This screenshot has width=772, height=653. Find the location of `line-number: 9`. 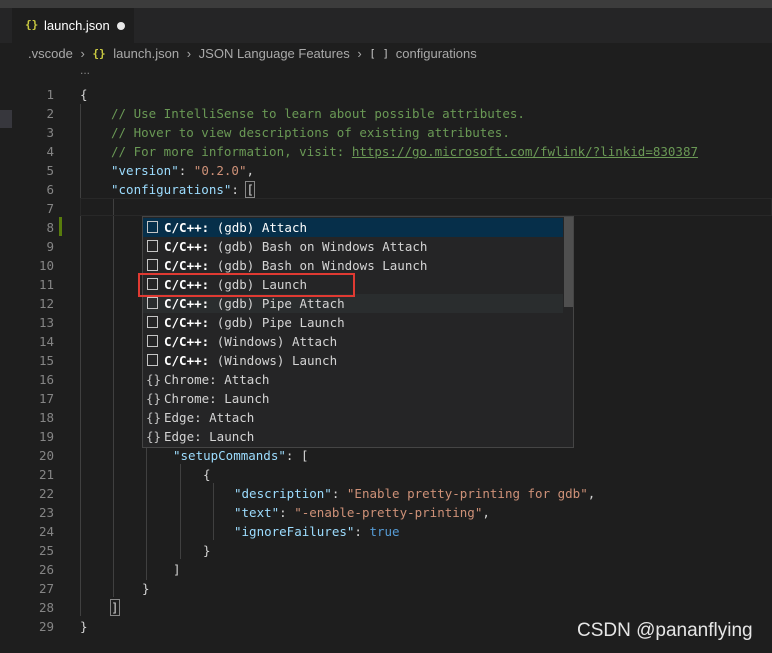

line-number: 9 is located at coordinates (50, 246).